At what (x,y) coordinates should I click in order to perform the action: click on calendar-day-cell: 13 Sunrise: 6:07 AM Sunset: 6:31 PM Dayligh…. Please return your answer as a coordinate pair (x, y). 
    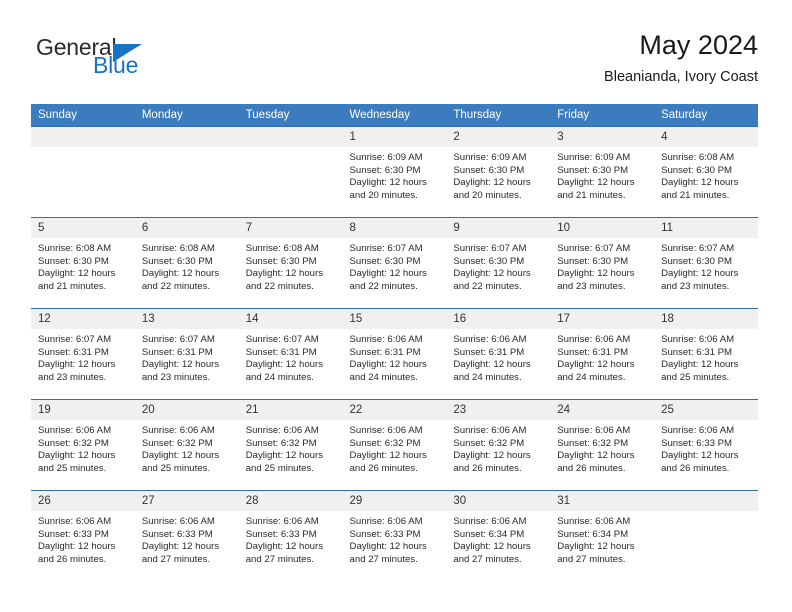
    Looking at the image, I should click on (186, 354).